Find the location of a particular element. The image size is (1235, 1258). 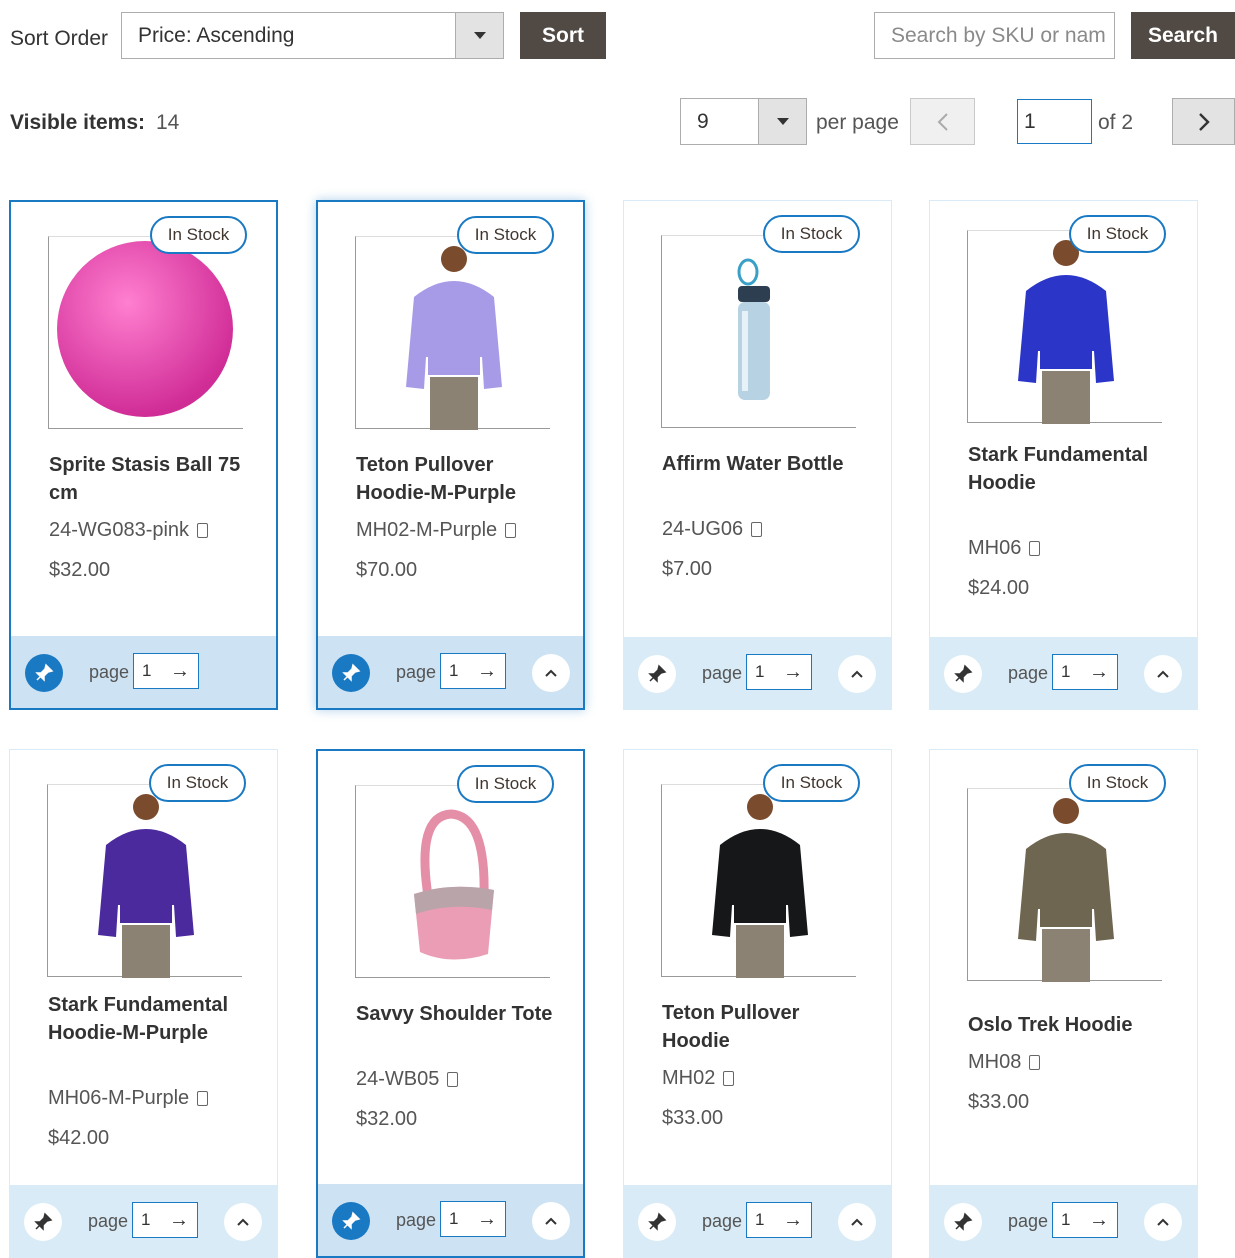

product-name: Stark Fundamental Hoodie is located at coordinates (1068, 469).